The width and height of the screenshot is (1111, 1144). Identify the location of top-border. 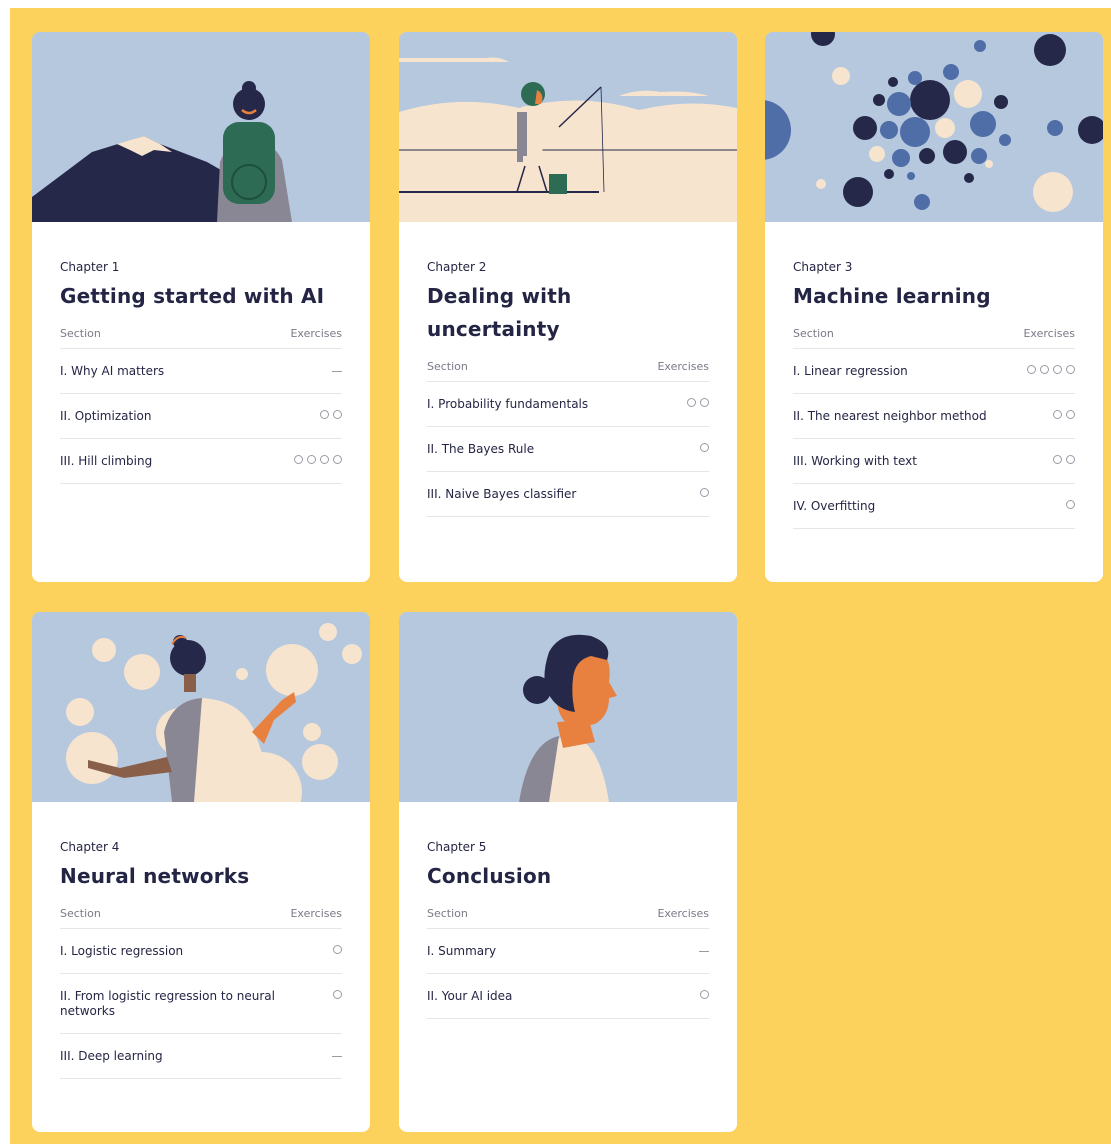
(555, 4).